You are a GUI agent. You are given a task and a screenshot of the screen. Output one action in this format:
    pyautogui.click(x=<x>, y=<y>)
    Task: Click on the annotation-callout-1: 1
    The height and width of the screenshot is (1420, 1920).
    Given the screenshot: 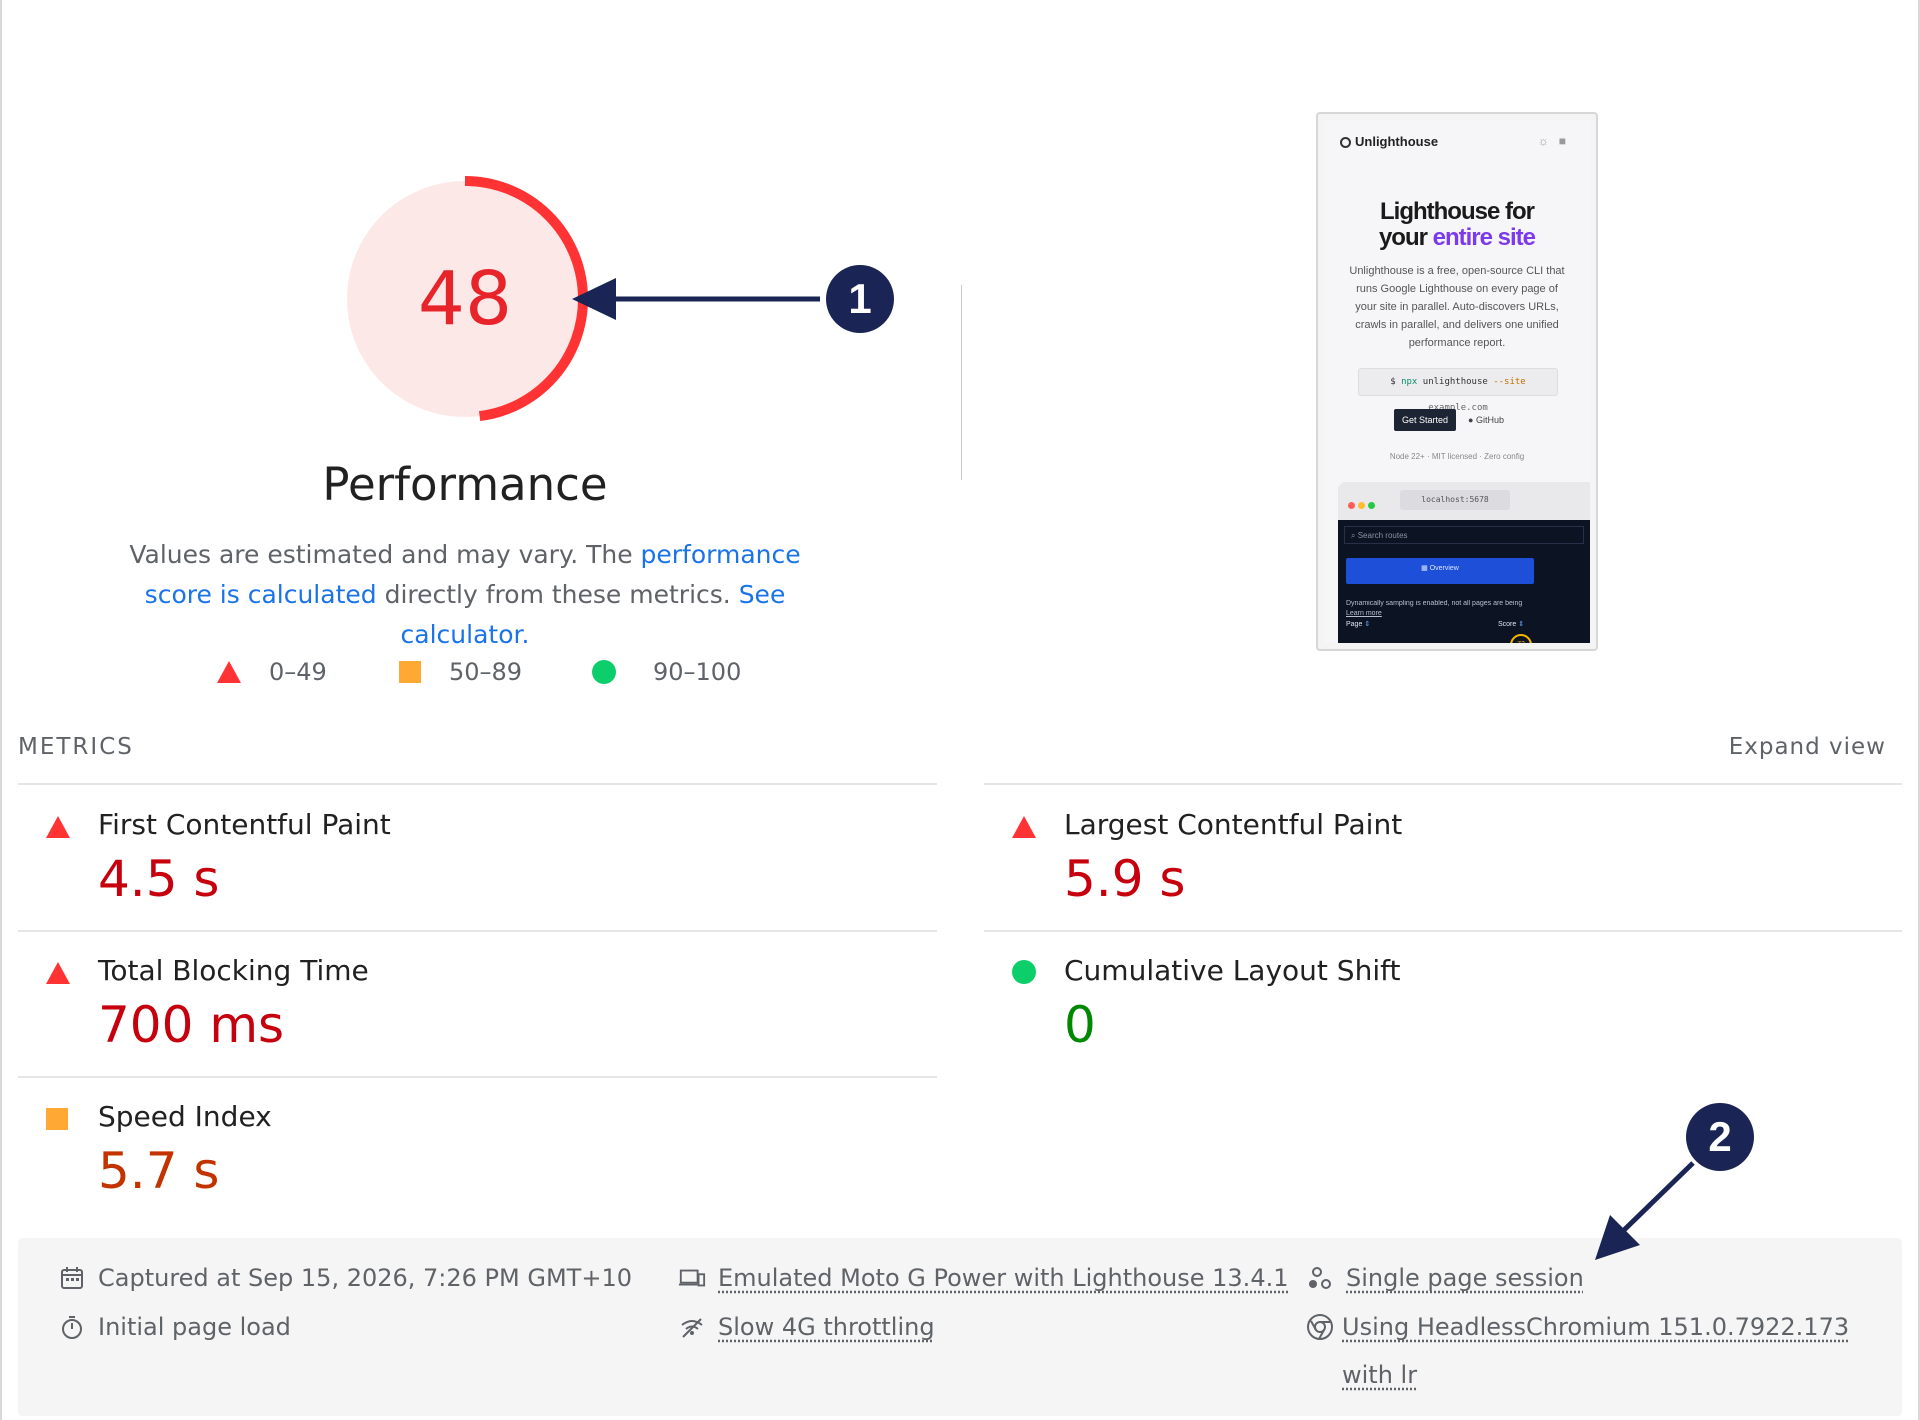 What is the action you would take?
    pyautogui.click(x=860, y=299)
    